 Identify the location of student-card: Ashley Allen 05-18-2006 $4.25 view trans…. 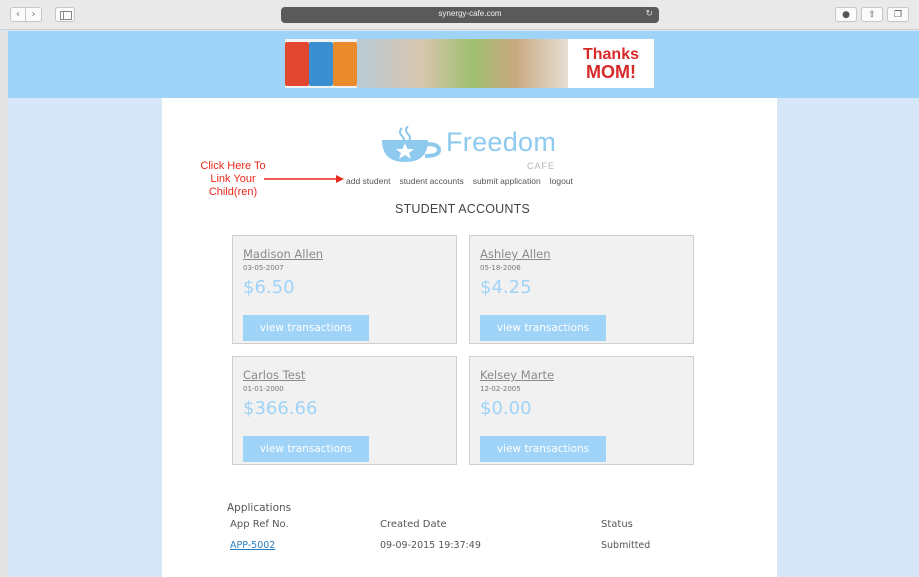
(581, 289).